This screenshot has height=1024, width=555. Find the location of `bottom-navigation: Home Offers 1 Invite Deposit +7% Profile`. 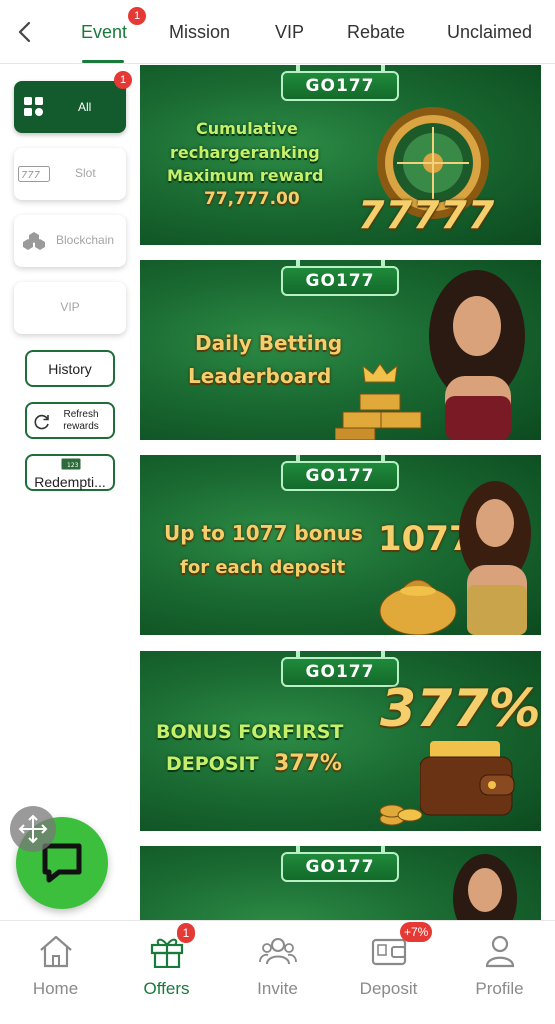

bottom-navigation: Home Offers 1 Invite Deposit +7% Profile is located at coordinates (277, 972).